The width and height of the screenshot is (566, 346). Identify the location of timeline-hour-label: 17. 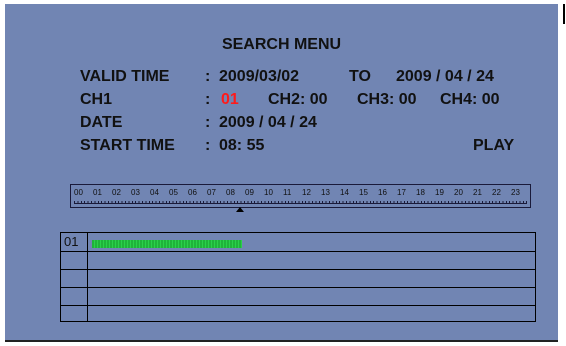
(401, 192).